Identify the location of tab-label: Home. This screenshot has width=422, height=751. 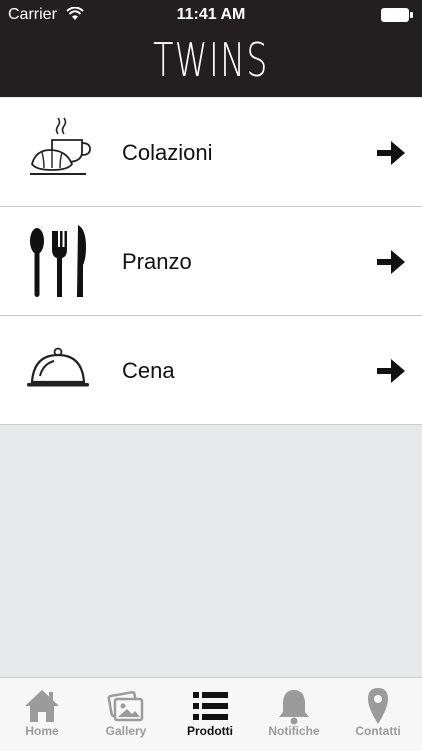
(42, 731).